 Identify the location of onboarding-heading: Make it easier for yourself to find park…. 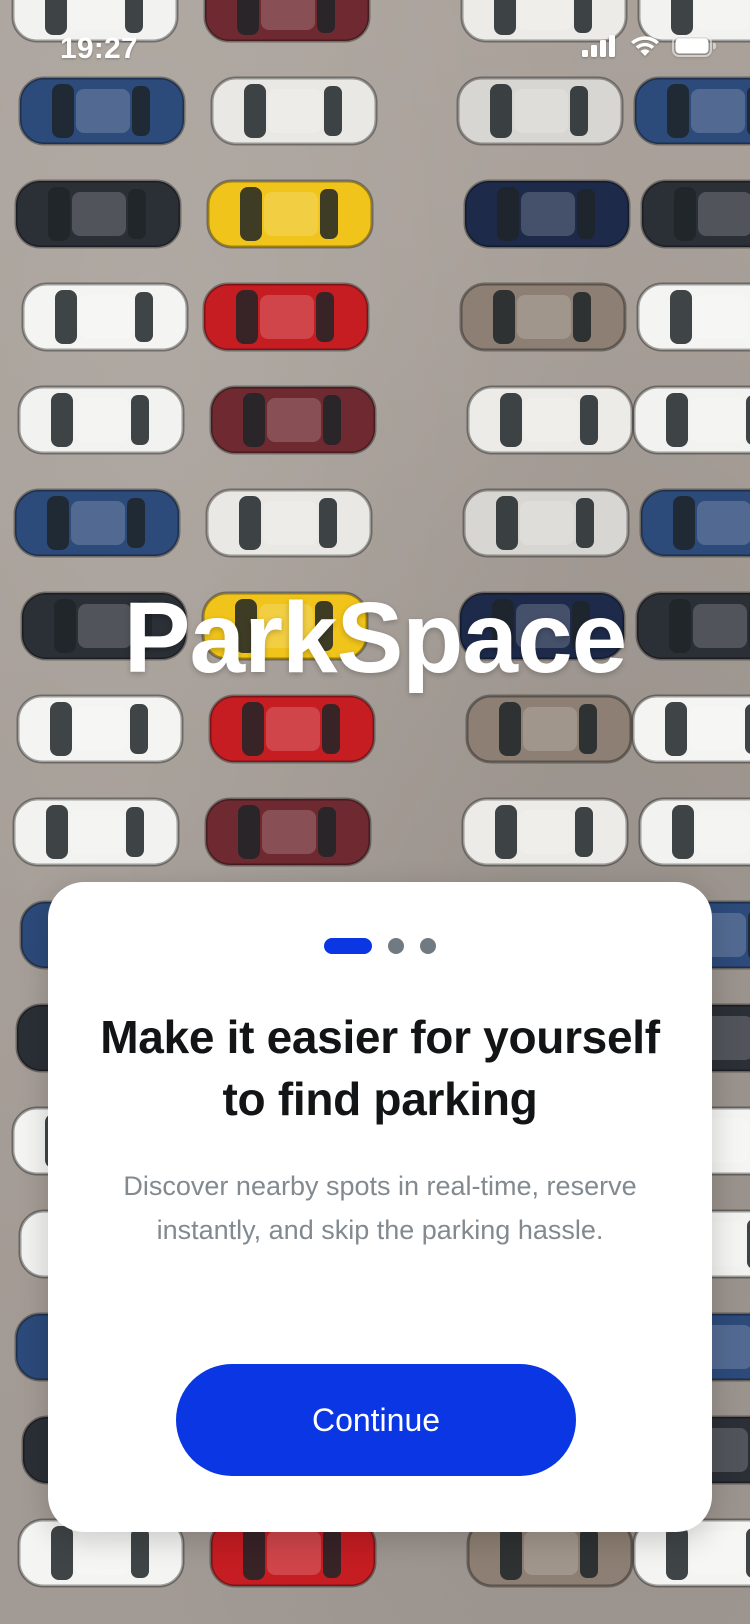
(380, 1068).